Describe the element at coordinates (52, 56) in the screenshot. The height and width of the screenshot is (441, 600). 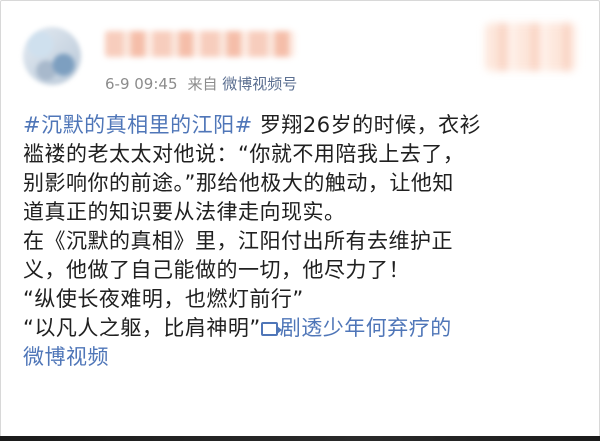
I see `avatar` at that location.